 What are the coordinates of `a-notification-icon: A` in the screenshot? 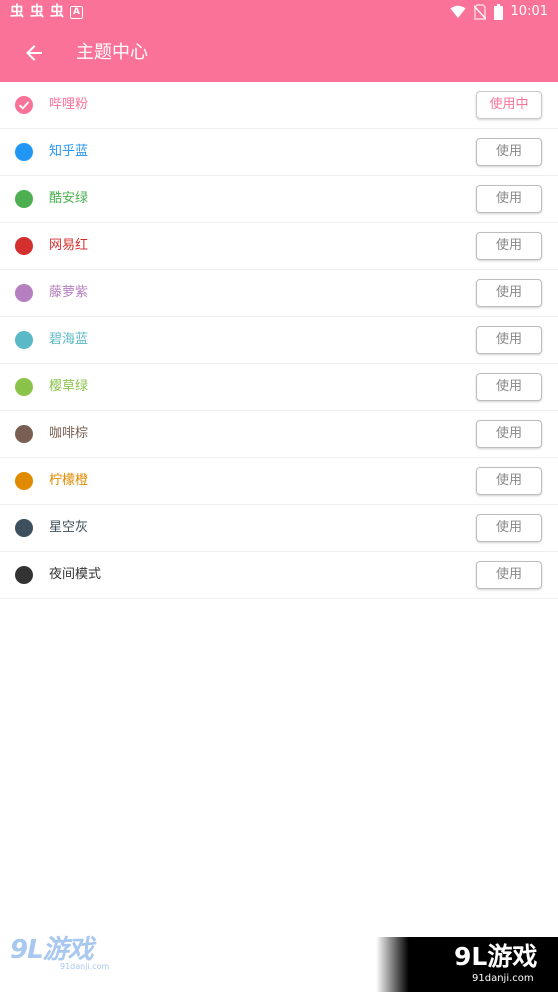 It's located at (76, 12).